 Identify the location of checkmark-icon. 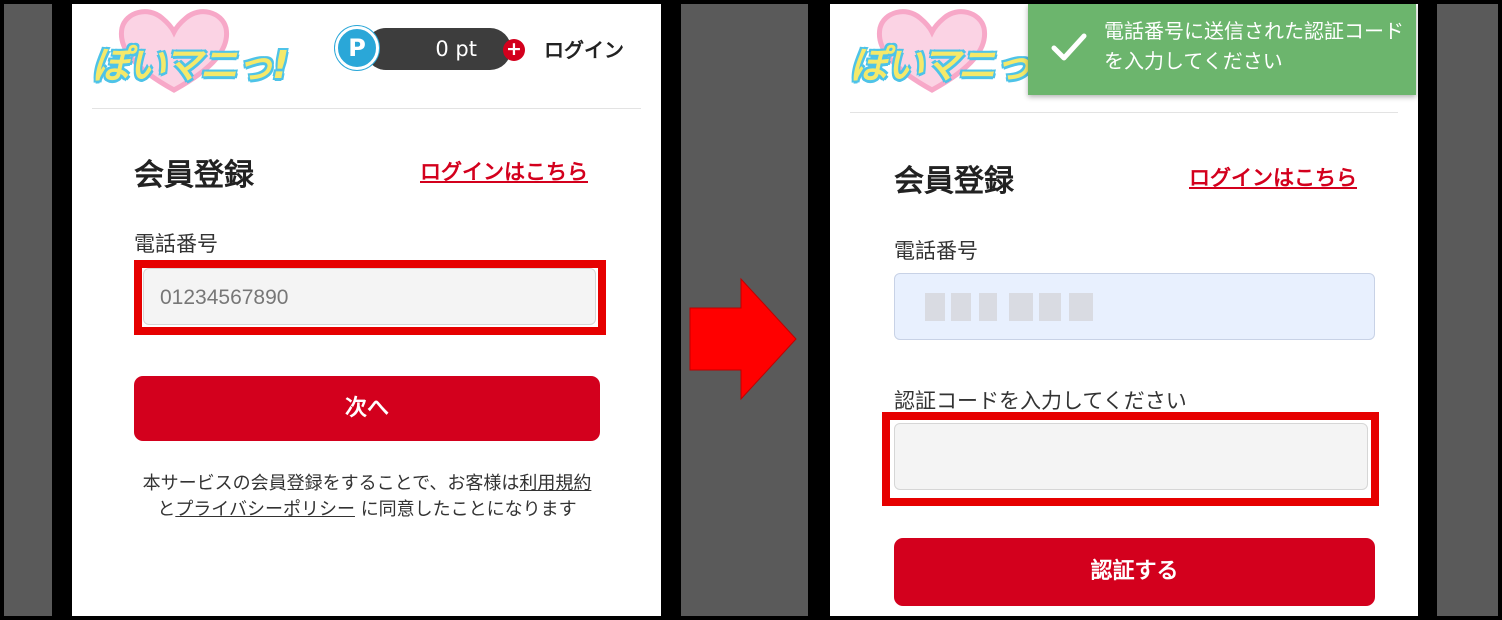
(1069, 47).